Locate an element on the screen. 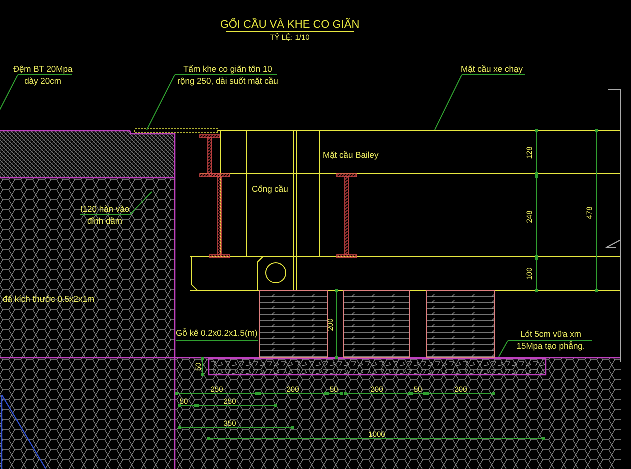  drawing-label: Cổng cầu is located at coordinates (270, 189).